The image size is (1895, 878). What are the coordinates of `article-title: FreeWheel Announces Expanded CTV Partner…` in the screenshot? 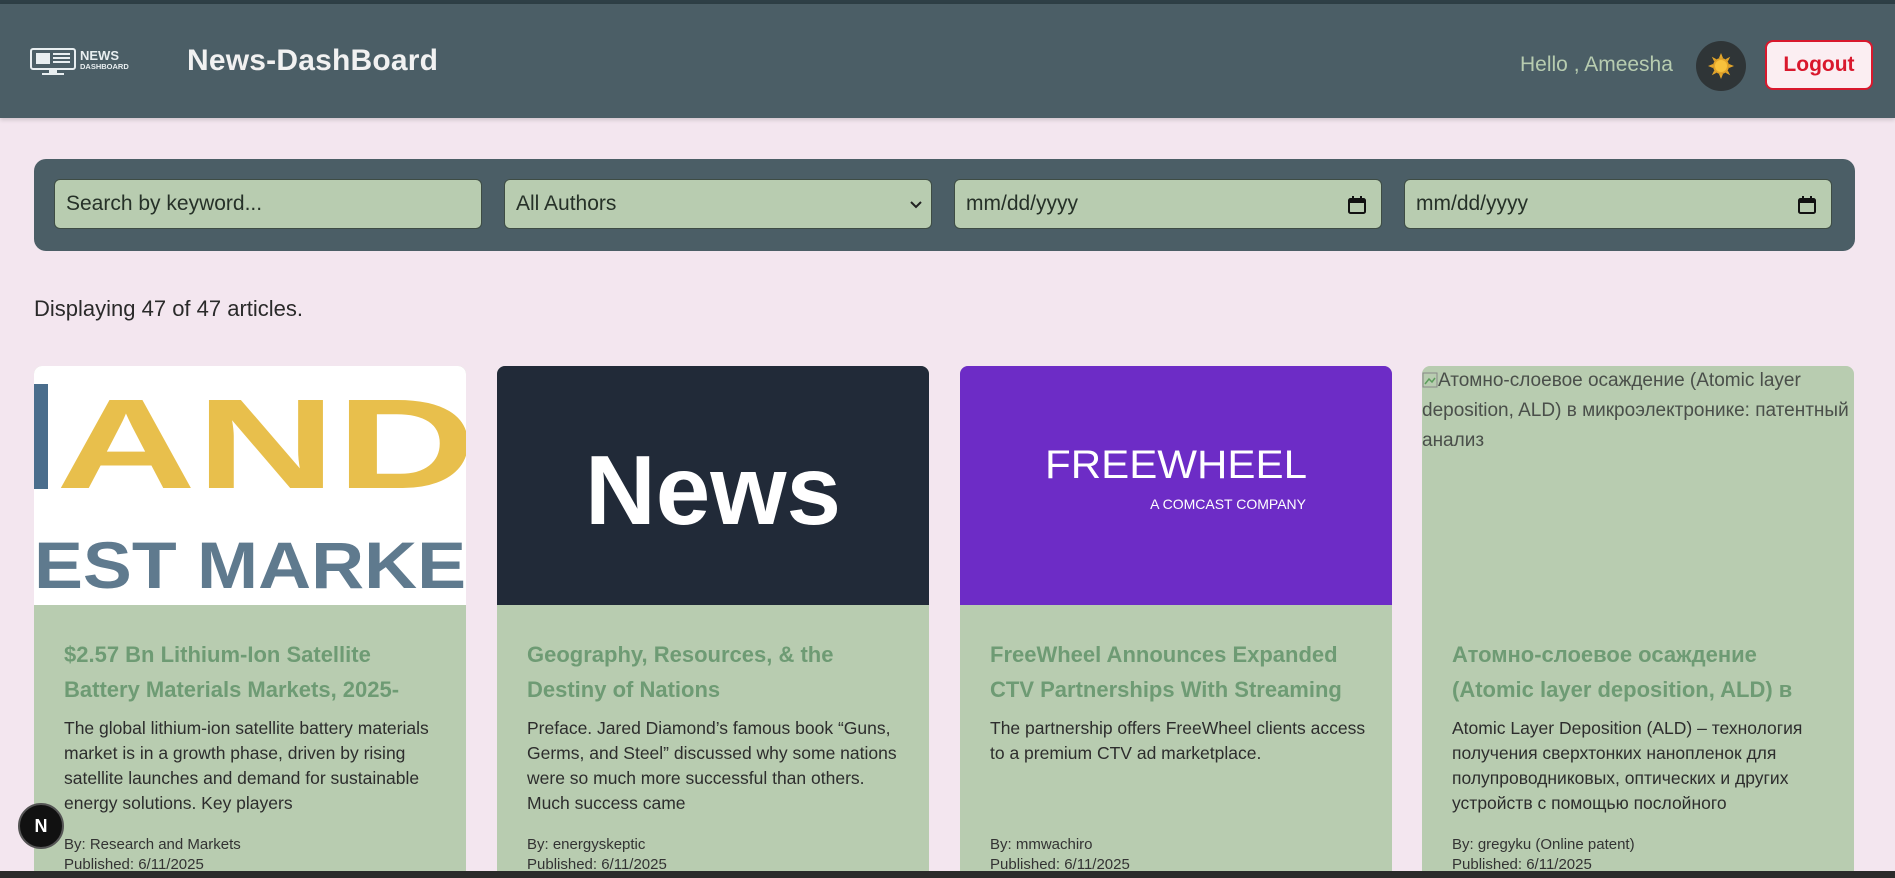 It's located at (1180, 673).